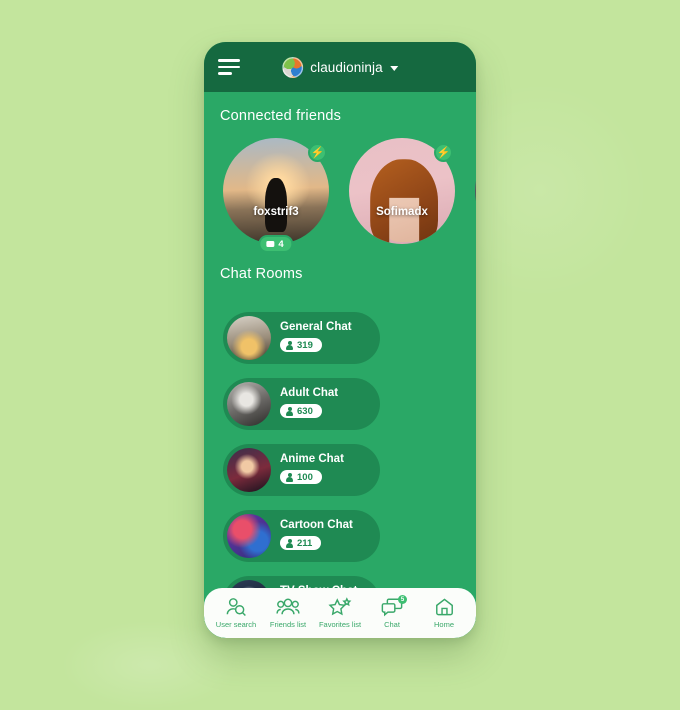 The width and height of the screenshot is (680, 710). What do you see at coordinates (281, 244) in the screenshot?
I see `message-count-value: 4` at bounding box center [281, 244].